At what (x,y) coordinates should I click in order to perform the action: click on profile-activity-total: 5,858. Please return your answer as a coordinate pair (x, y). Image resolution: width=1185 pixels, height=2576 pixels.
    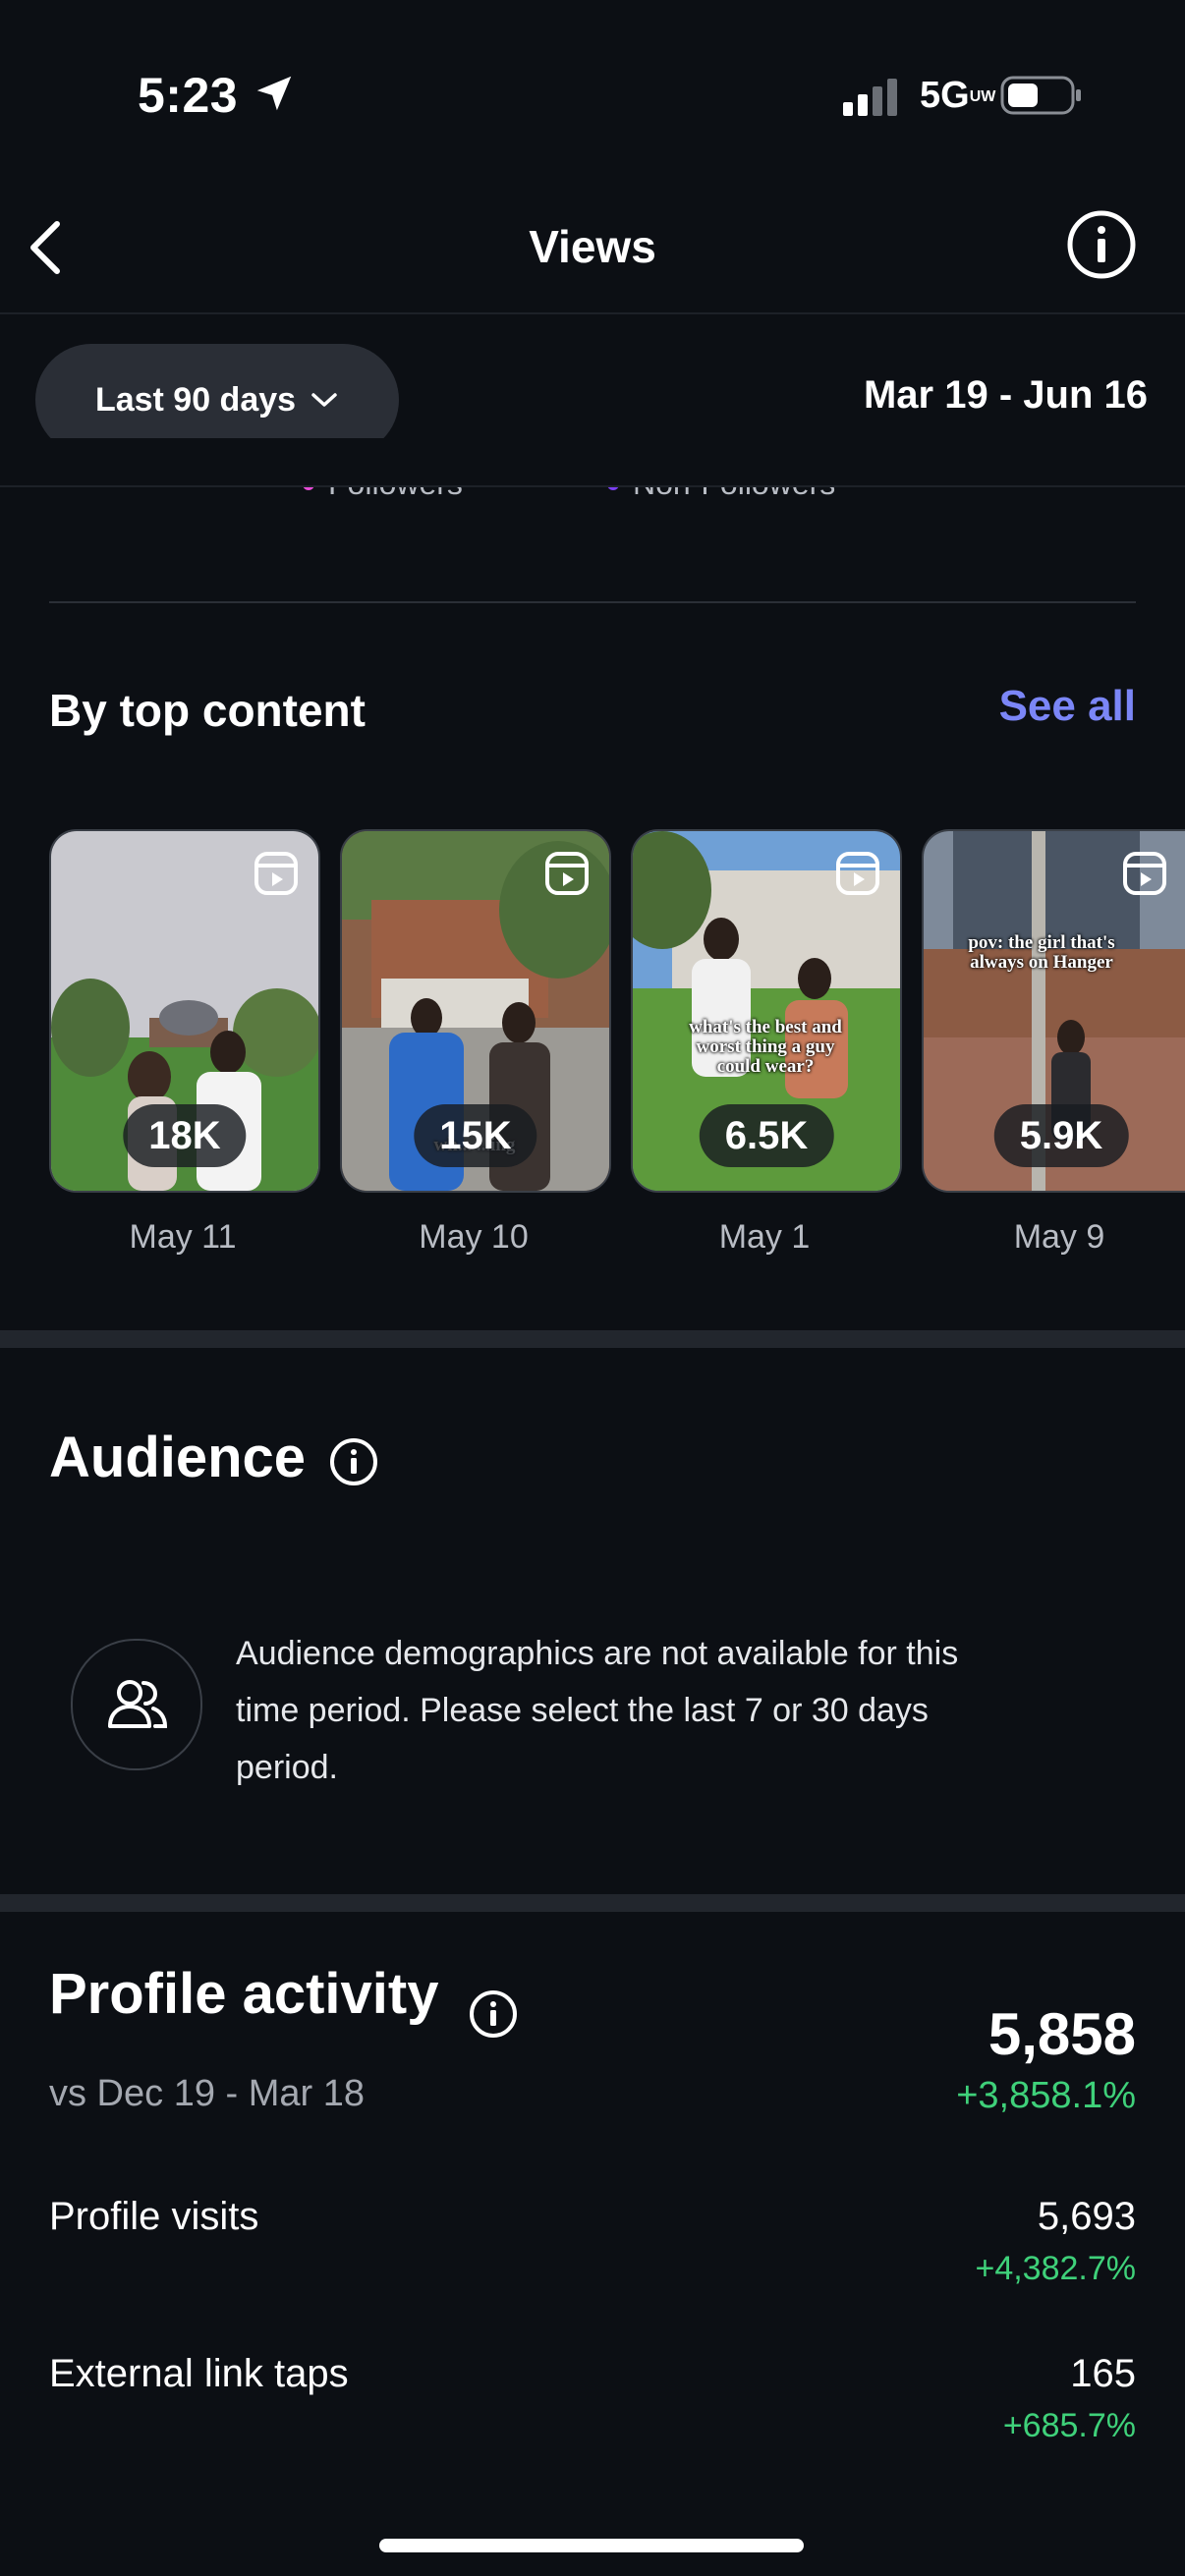
    Looking at the image, I should click on (1062, 2034).